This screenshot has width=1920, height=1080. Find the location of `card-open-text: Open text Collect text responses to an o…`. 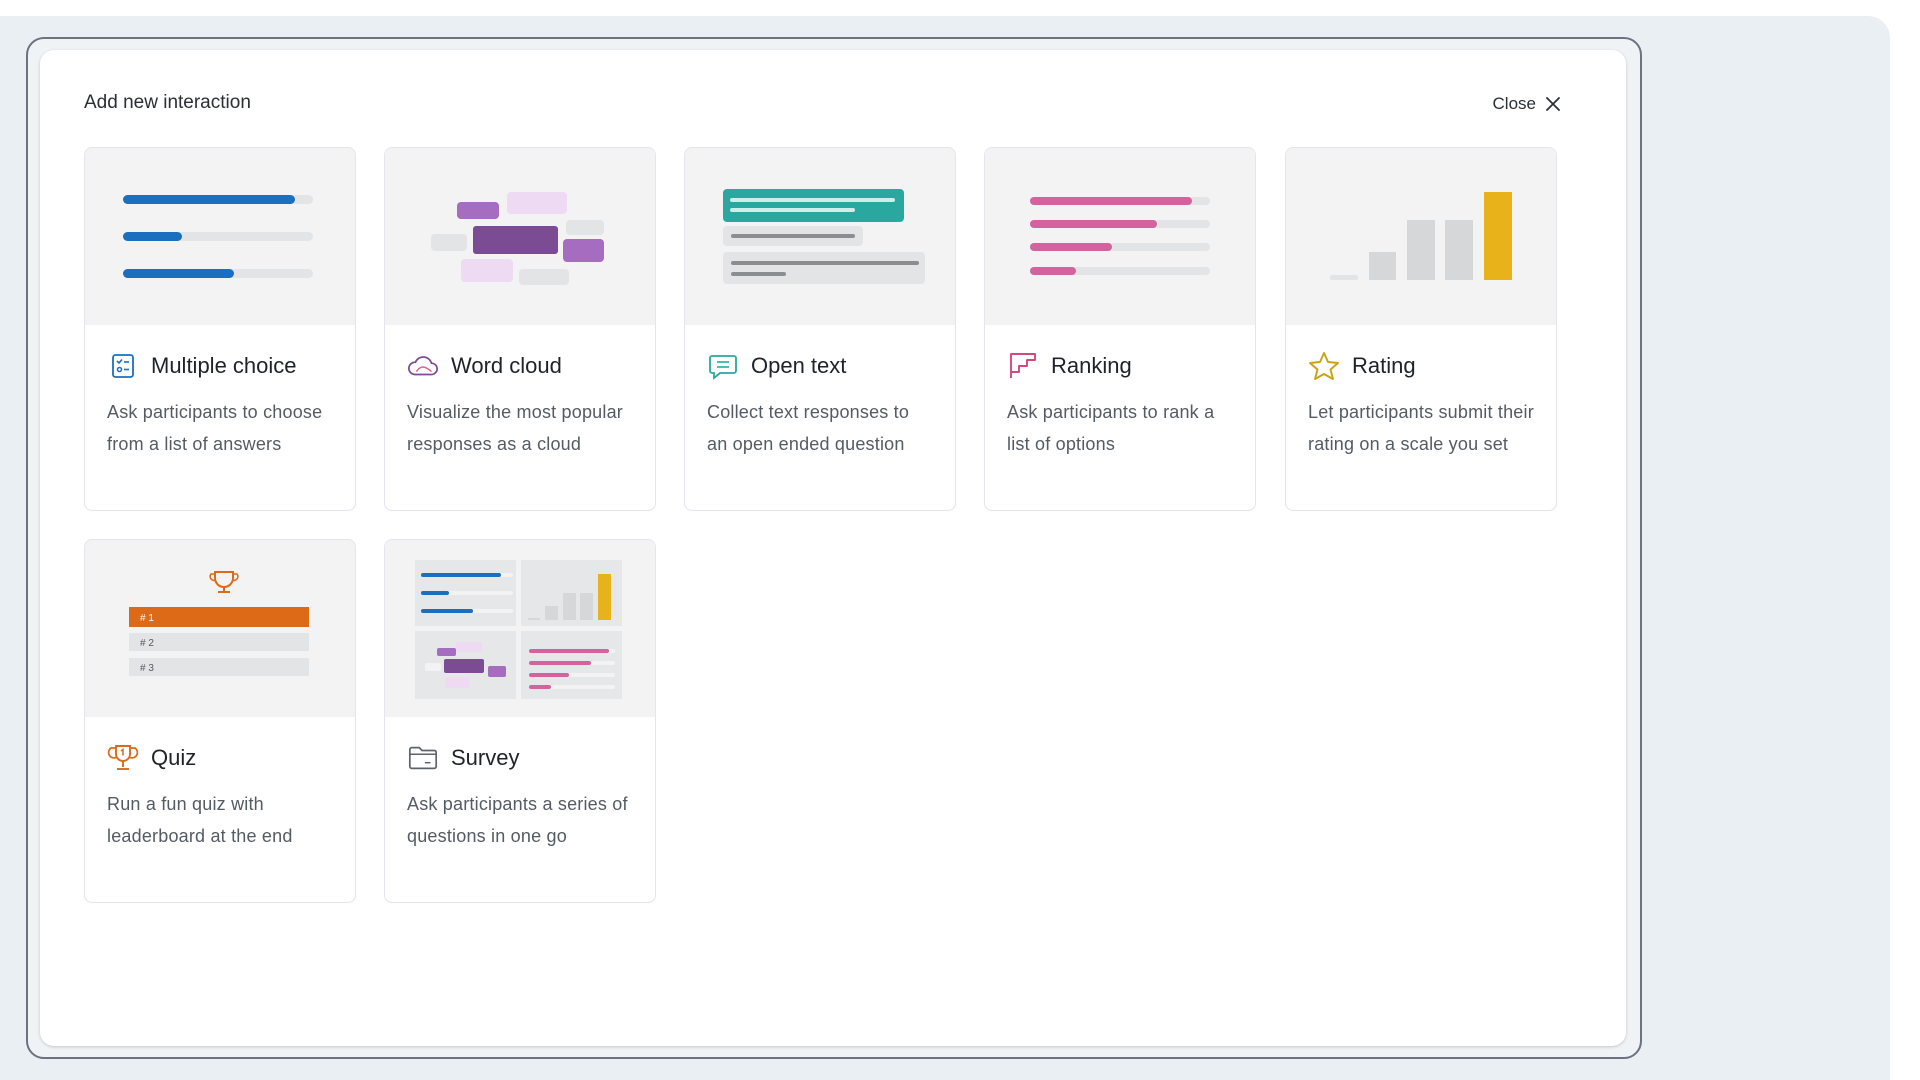

card-open-text: Open text Collect text responses to an o… is located at coordinates (820, 329).